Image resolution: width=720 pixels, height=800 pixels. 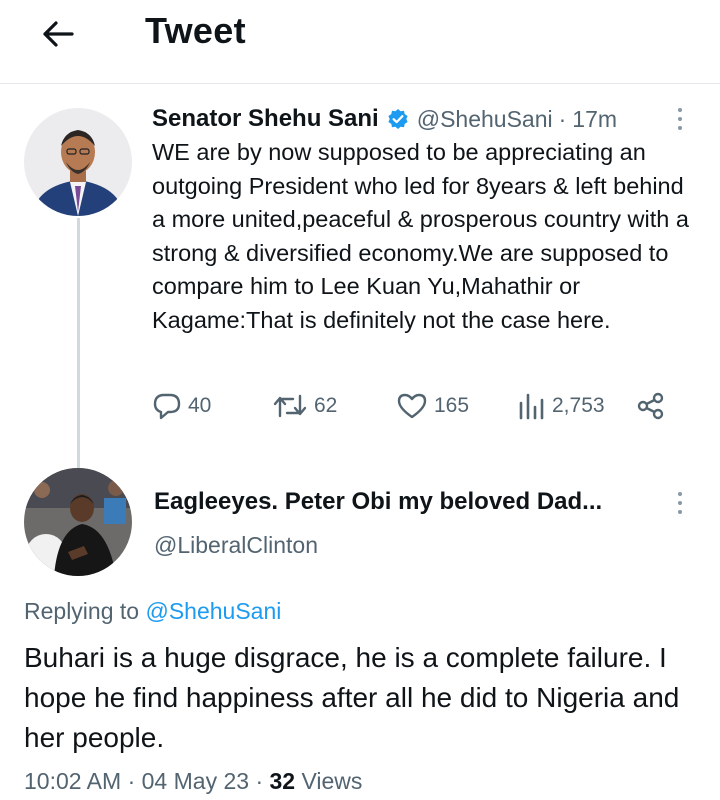 What do you see at coordinates (326, 405) in the screenshot?
I see `retweet-count: 62` at bounding box center [326, 405].